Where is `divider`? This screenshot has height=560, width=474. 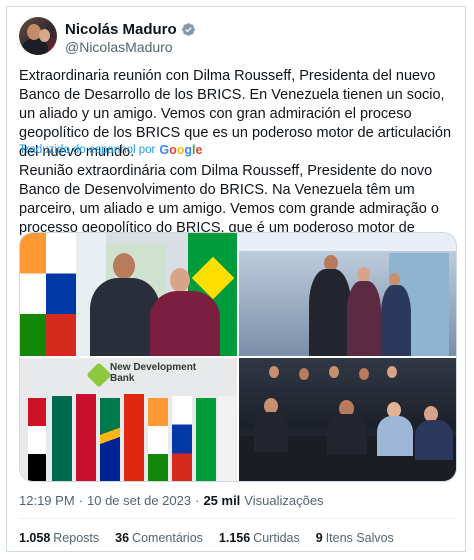
divider is located at coordinates (237, 518).